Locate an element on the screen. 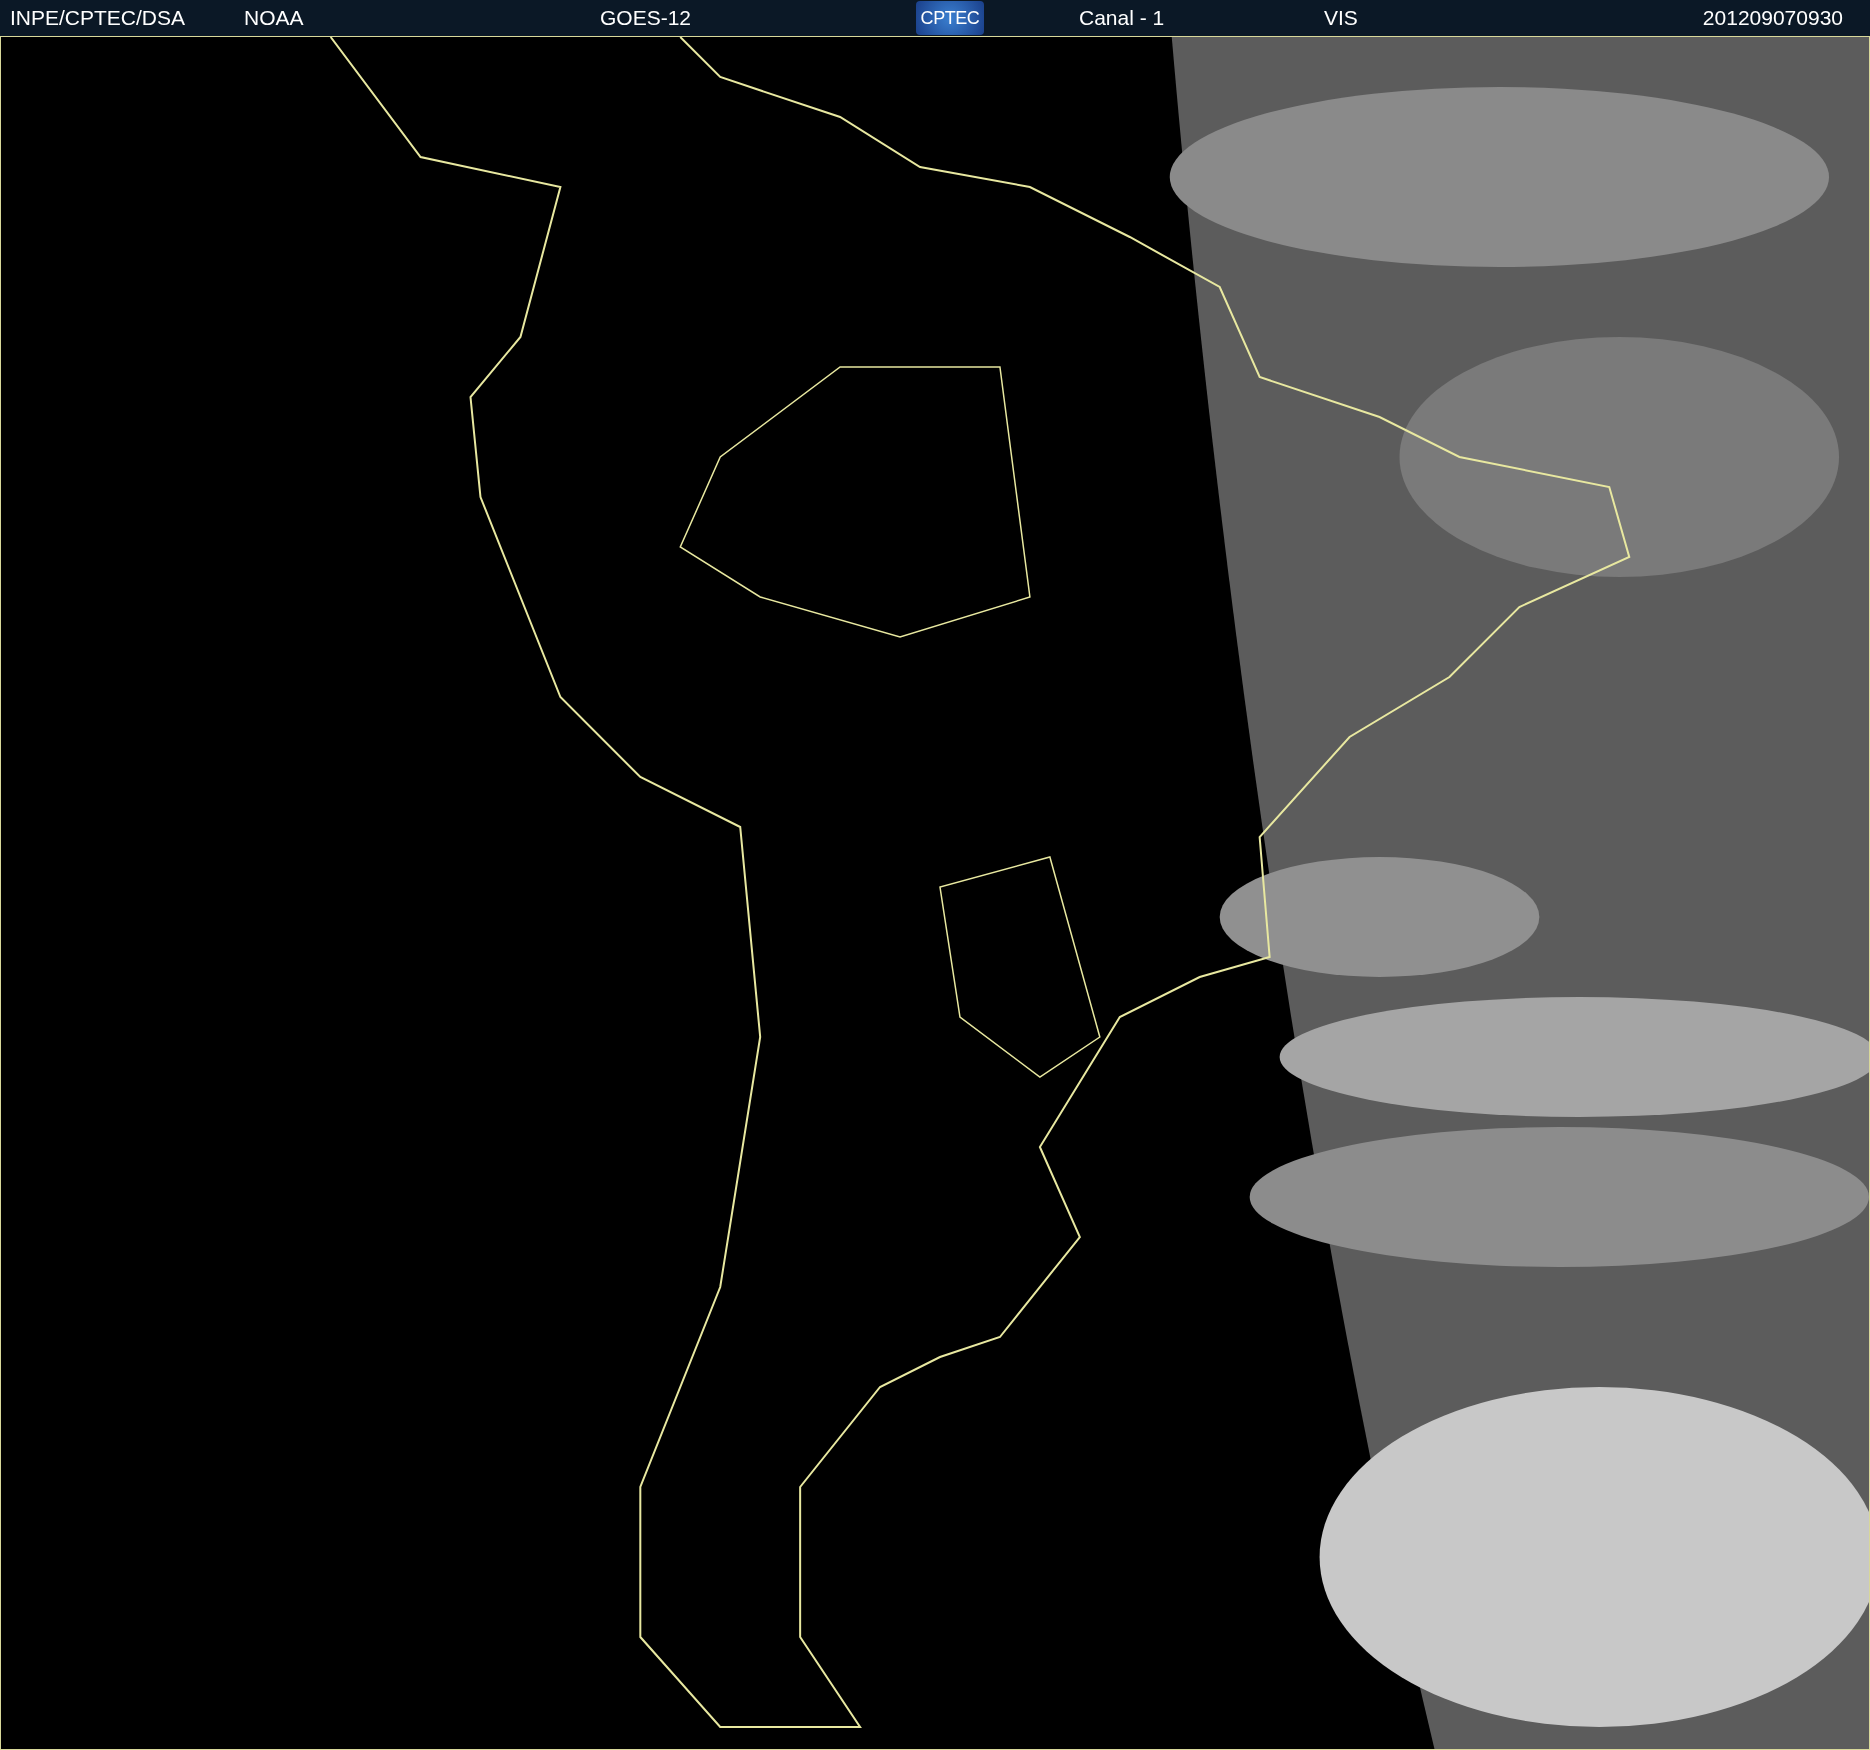 Image resolution: width=1870 pixels, height=1750 pixels. institution-label: INPE/CPTEC/DSA is located at coordinates (98, 18).